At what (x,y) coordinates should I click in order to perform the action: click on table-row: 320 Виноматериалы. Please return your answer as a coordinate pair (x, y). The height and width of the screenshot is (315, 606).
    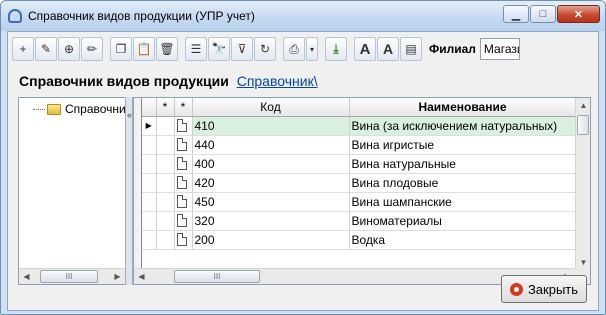
    Looking at the image, I should click on (359, 221).